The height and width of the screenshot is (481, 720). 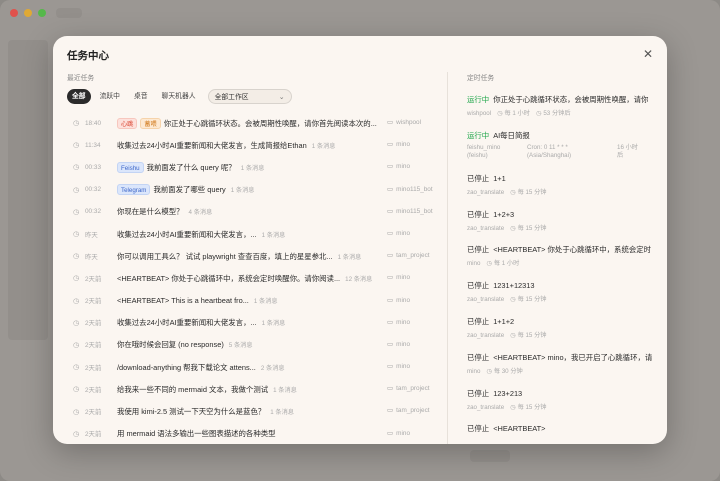 I want to click on scheduled-task: 已停止 <HEARTBEAT> 你处于心跳循环中，系统会定时 mino ◷ 每 1 小时, so click(x=567, y=262).